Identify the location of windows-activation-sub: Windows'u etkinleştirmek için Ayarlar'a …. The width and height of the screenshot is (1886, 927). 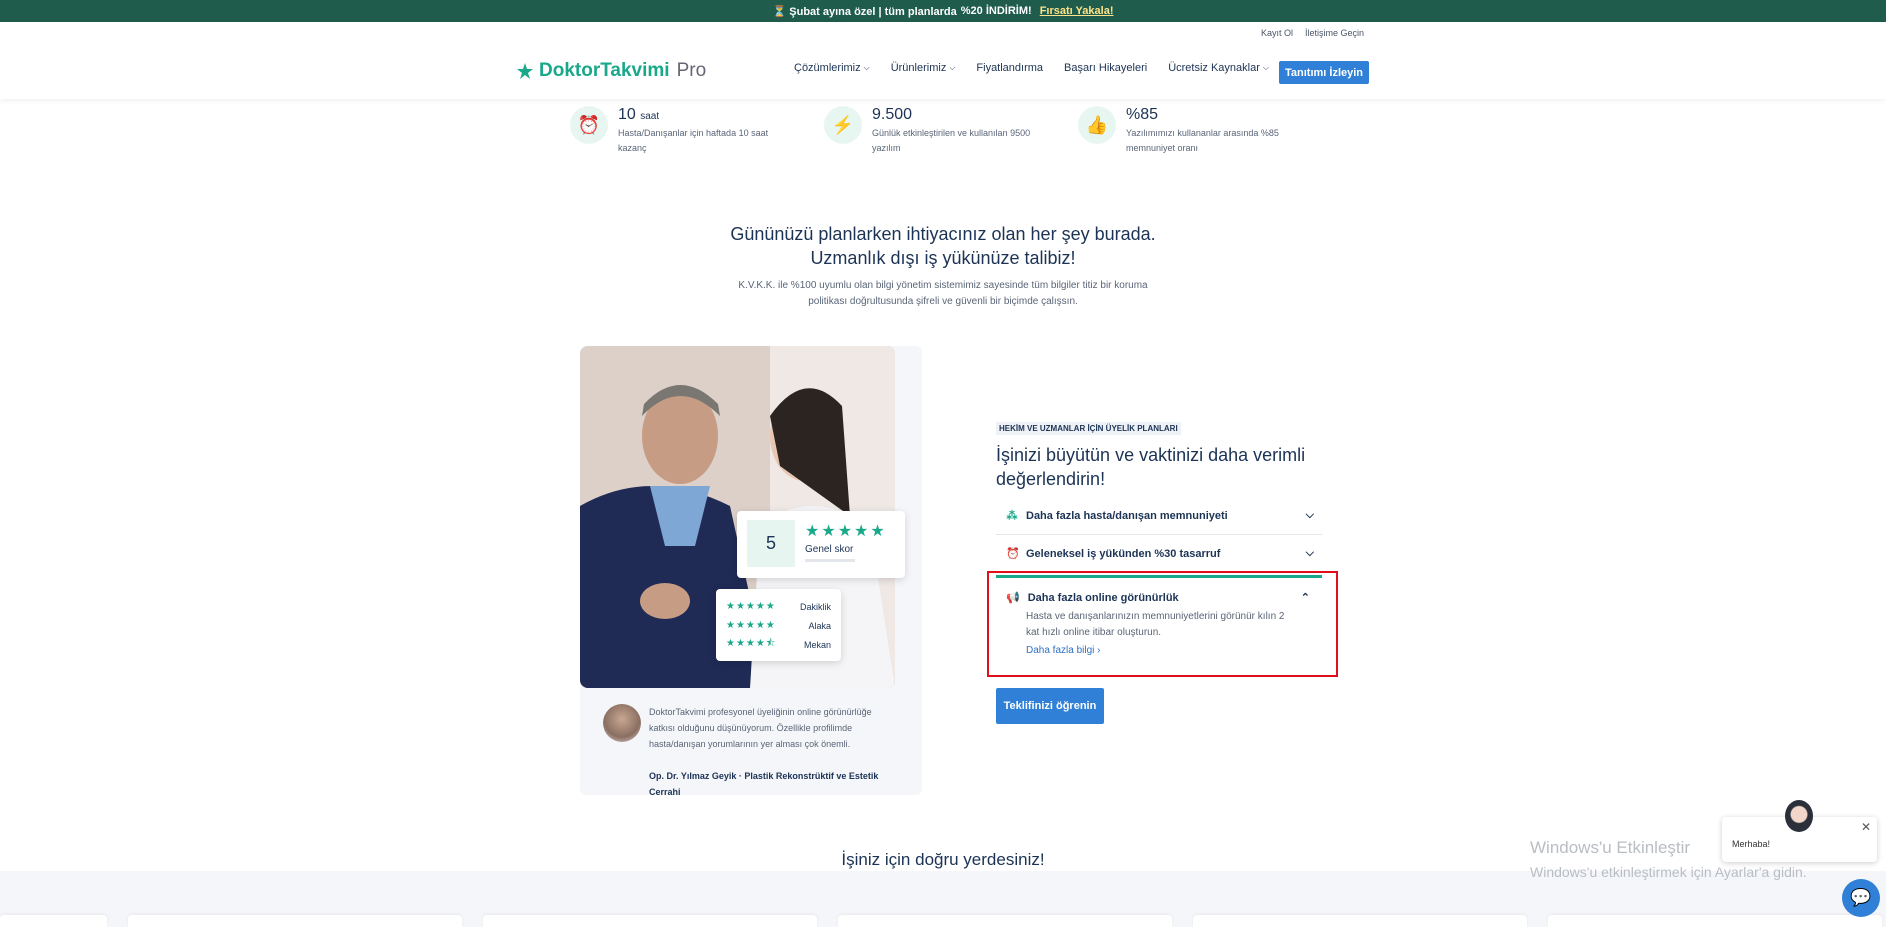
(1668, 872).